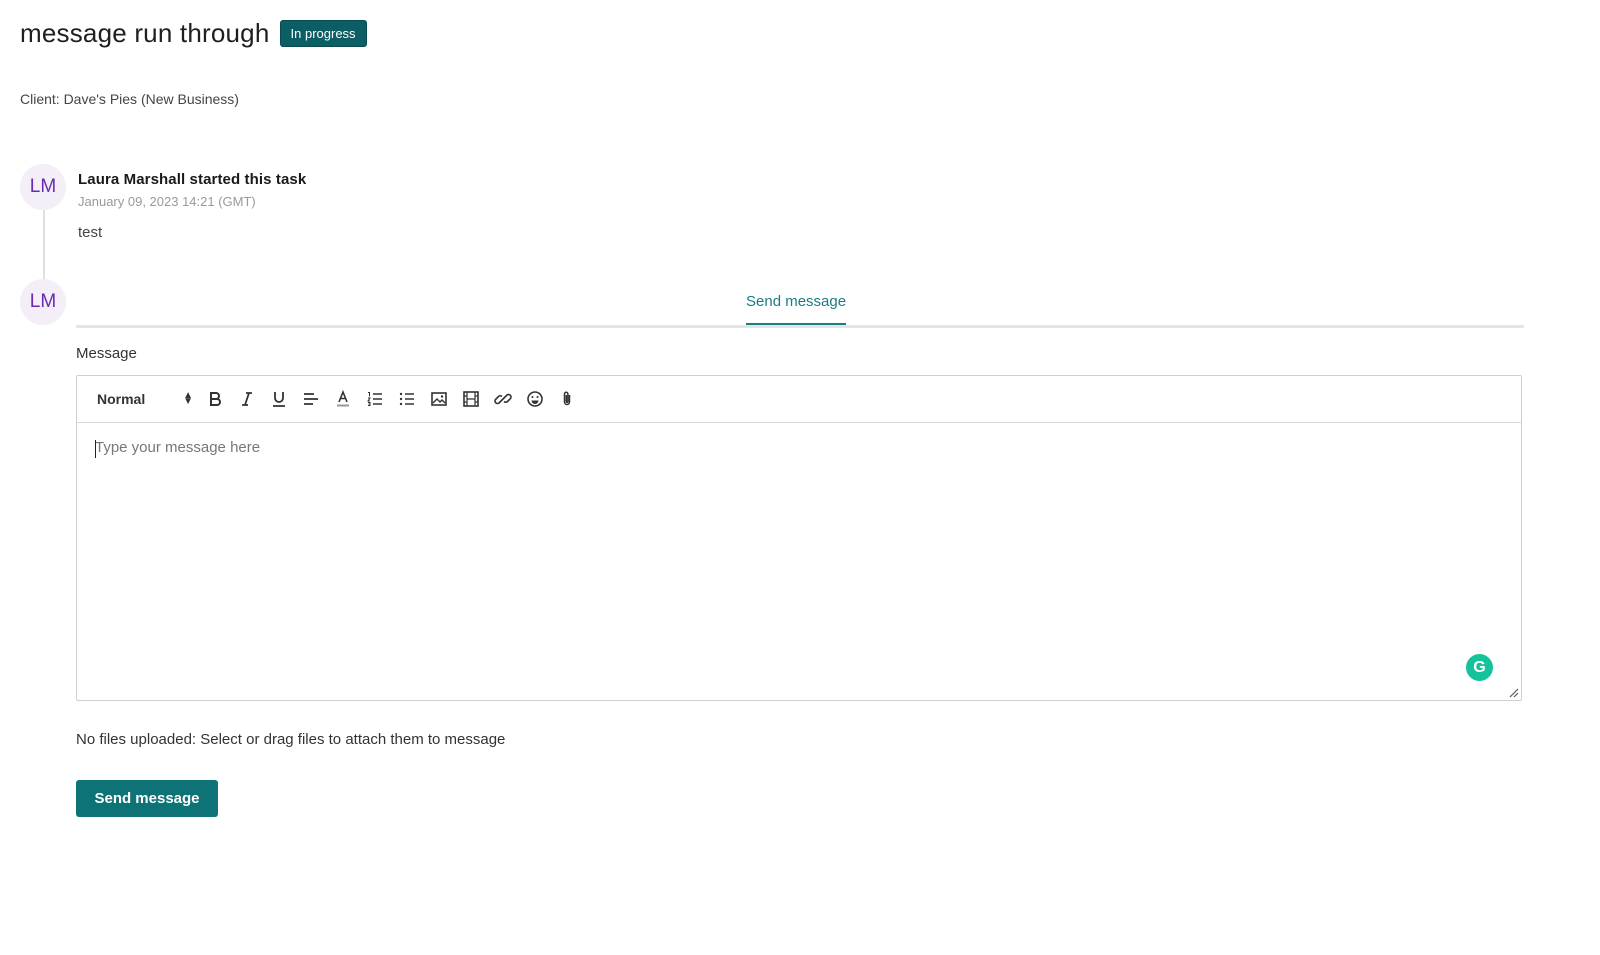 This screenshot has width=1600, height=955. What do you see at coordinates (44, 245) in the screenshot?
I see `timeline-connector` at bounding box center [44, 245].